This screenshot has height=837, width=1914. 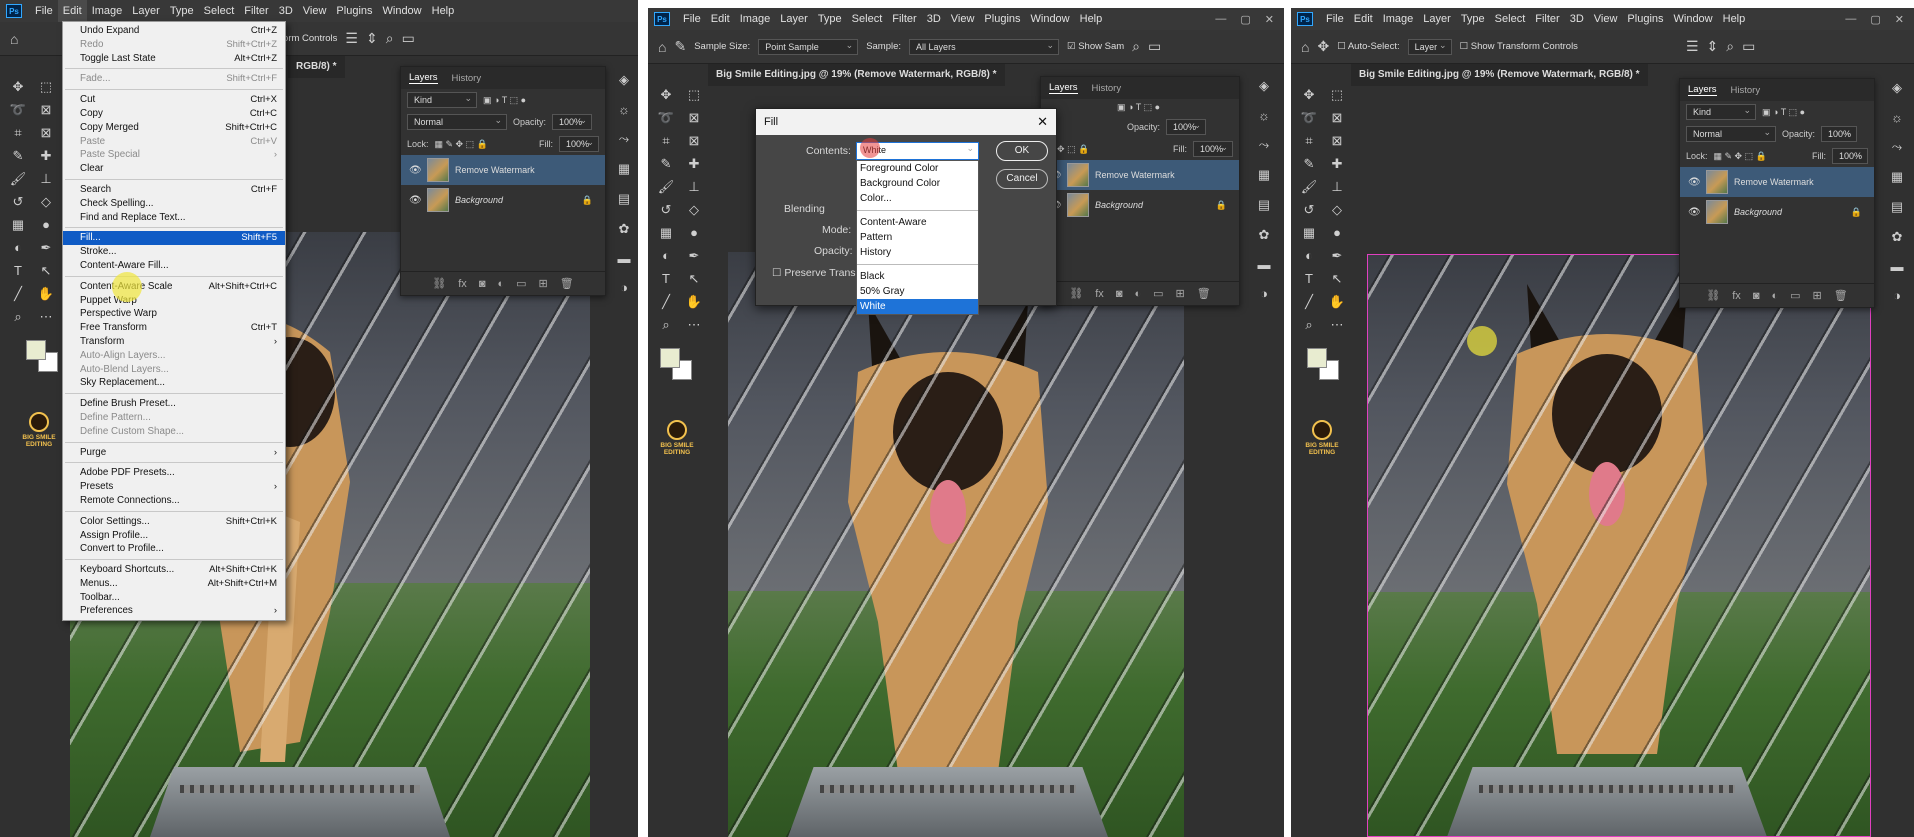 What do you see at coordinates (174, 100) in the screenshot?
I see `edit-menu-item: Cut Ctrl+X` at bounding box center [174, 100].